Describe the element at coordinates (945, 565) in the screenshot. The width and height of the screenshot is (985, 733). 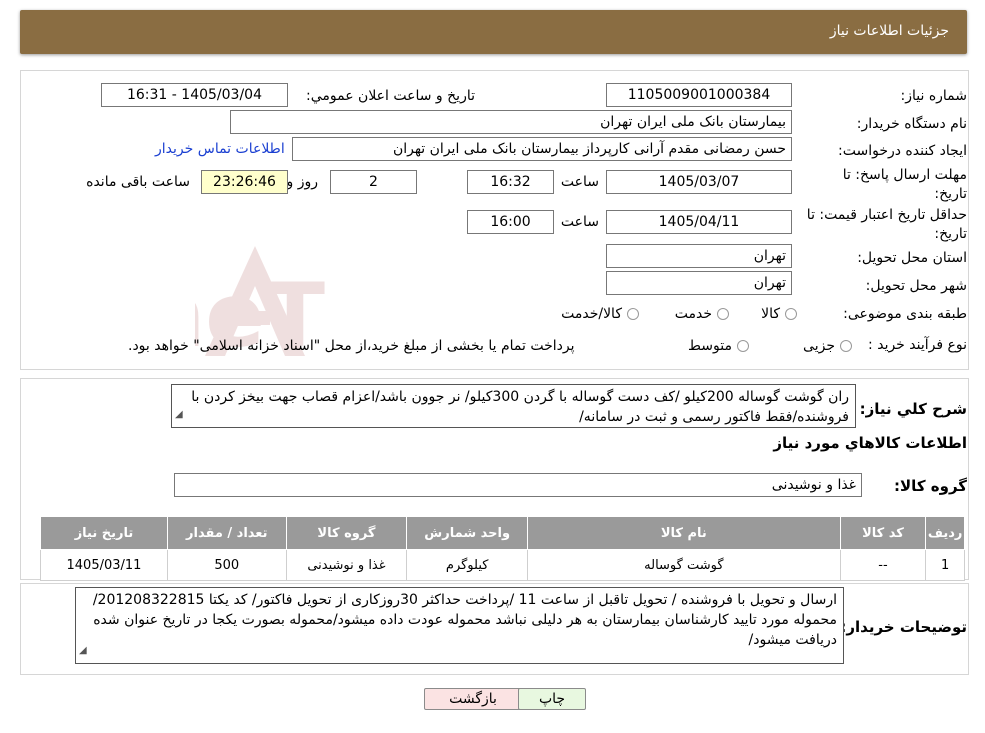
I see `cell-row-number: 1` at that location.